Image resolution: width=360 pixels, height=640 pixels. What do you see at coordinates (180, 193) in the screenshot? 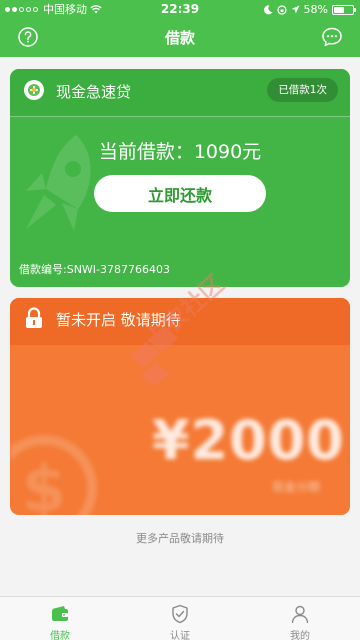
I see `repay-now-button: 立即还款` at bounding box center [180, 193].